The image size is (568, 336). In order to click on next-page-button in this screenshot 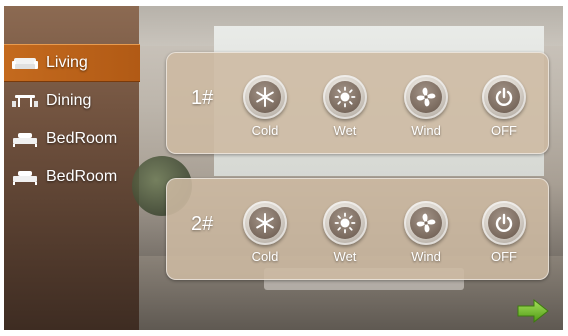, I will do `click(533, 311)`.